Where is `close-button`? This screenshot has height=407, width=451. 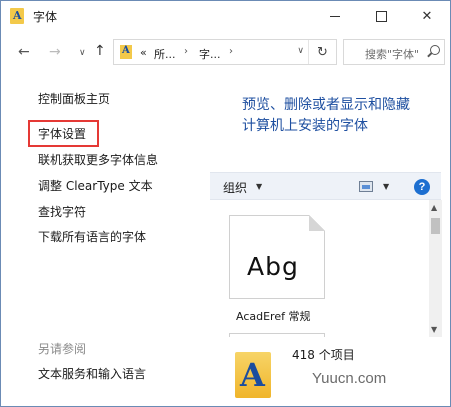 close-button is located at coordinates (427, 16).